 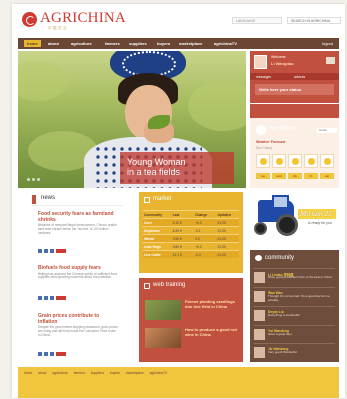 I want to click on nav-item-home: home, so click(x=32, y=43).